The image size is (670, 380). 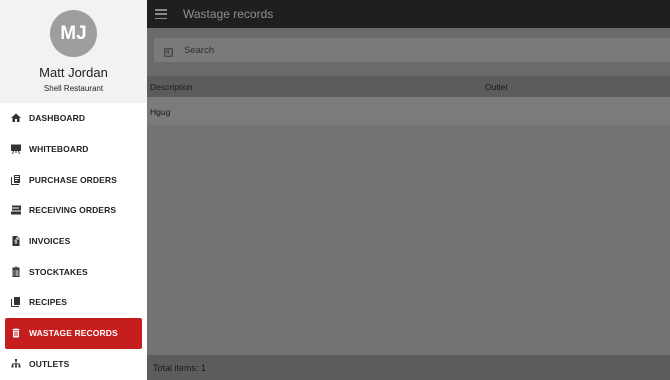 What do you see at coordinates (73, 72) in the screenshot?
I see `profile-name: Matt Jordan` at bounding box center [73, 72].